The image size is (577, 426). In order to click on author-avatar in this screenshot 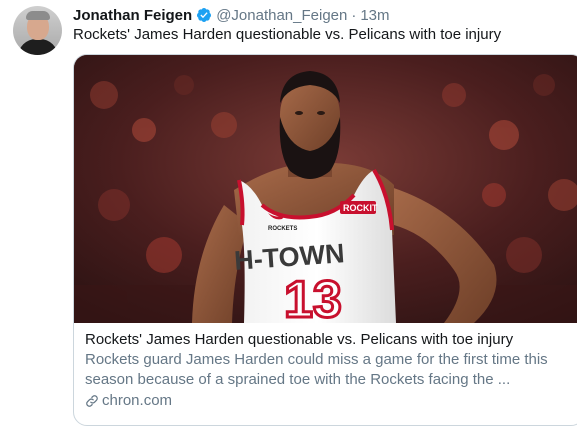, I will do `click(37, 30)`.